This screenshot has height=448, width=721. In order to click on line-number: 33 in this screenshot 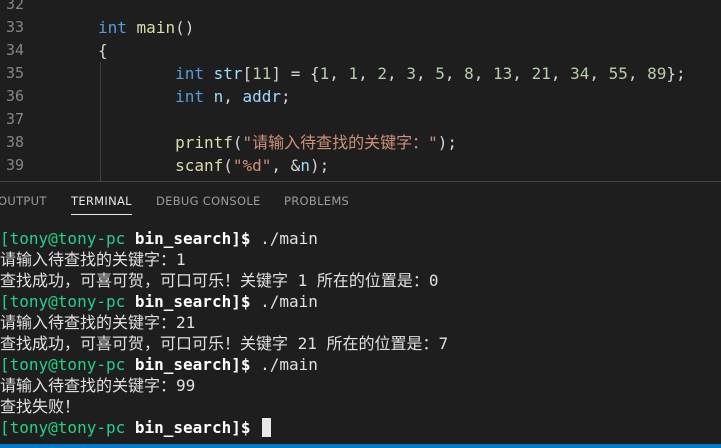, I will do `click(15, 27)`.